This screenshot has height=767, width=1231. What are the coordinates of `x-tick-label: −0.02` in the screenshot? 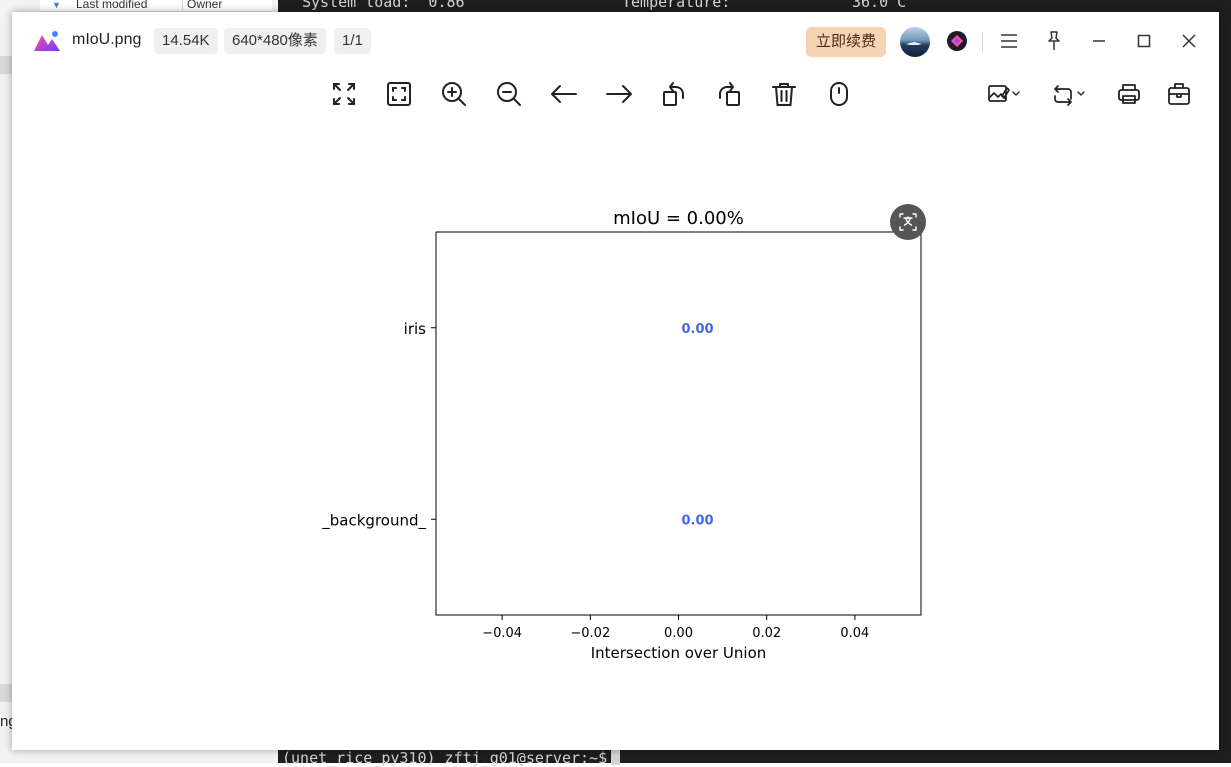 It's located at (590, 633).